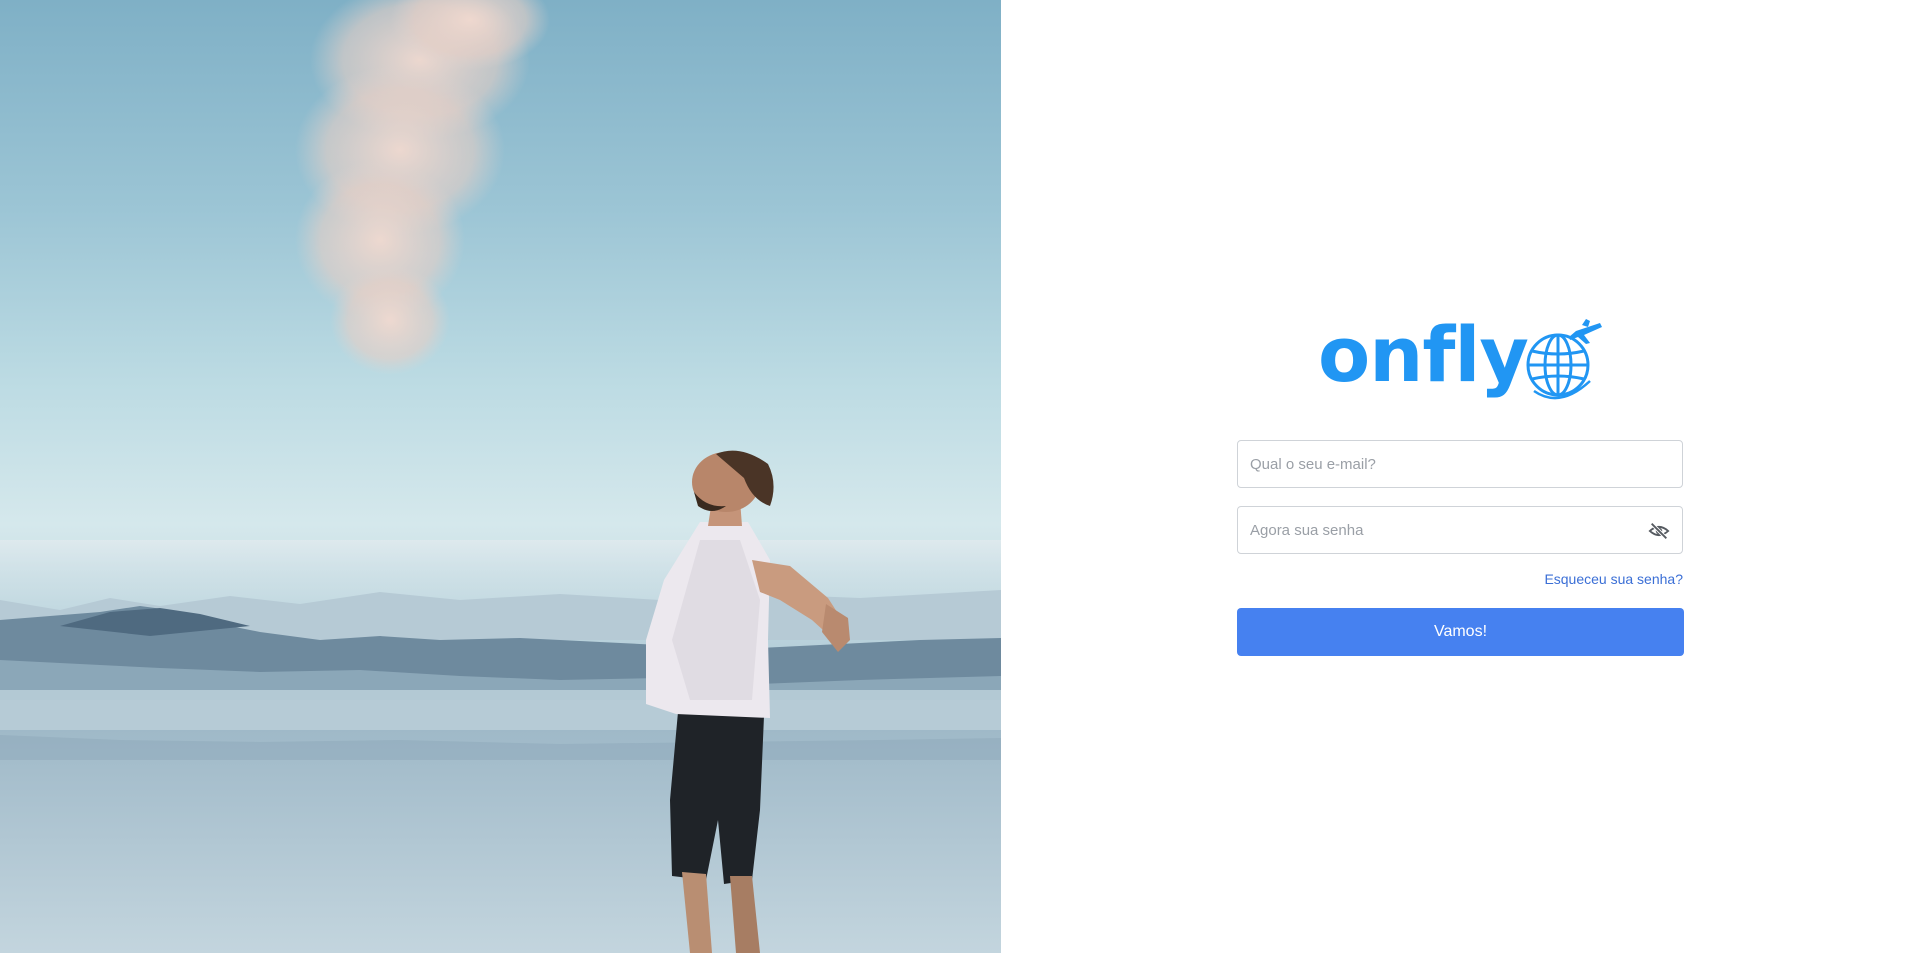 This screenshot has width=1919, height=953. I want to click on password-field, so click(1460, 530).